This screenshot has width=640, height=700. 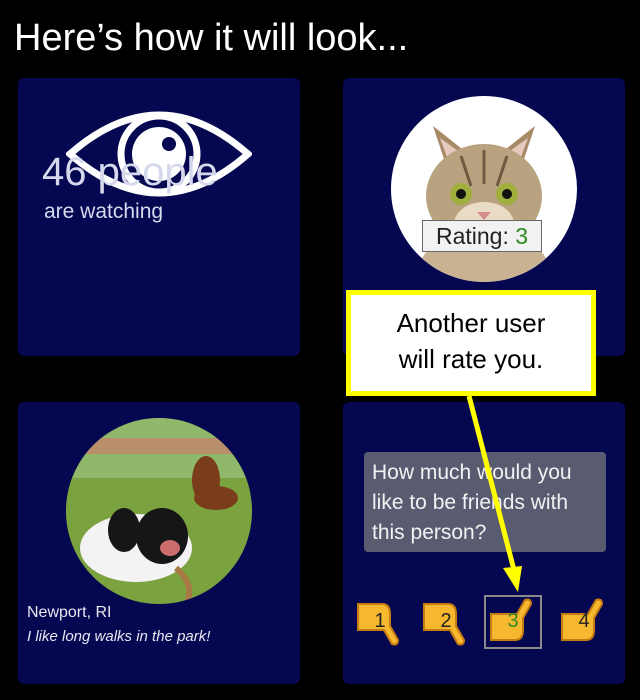 I want to click on profile-location: Newport, RI, so click(x=69, y=612).